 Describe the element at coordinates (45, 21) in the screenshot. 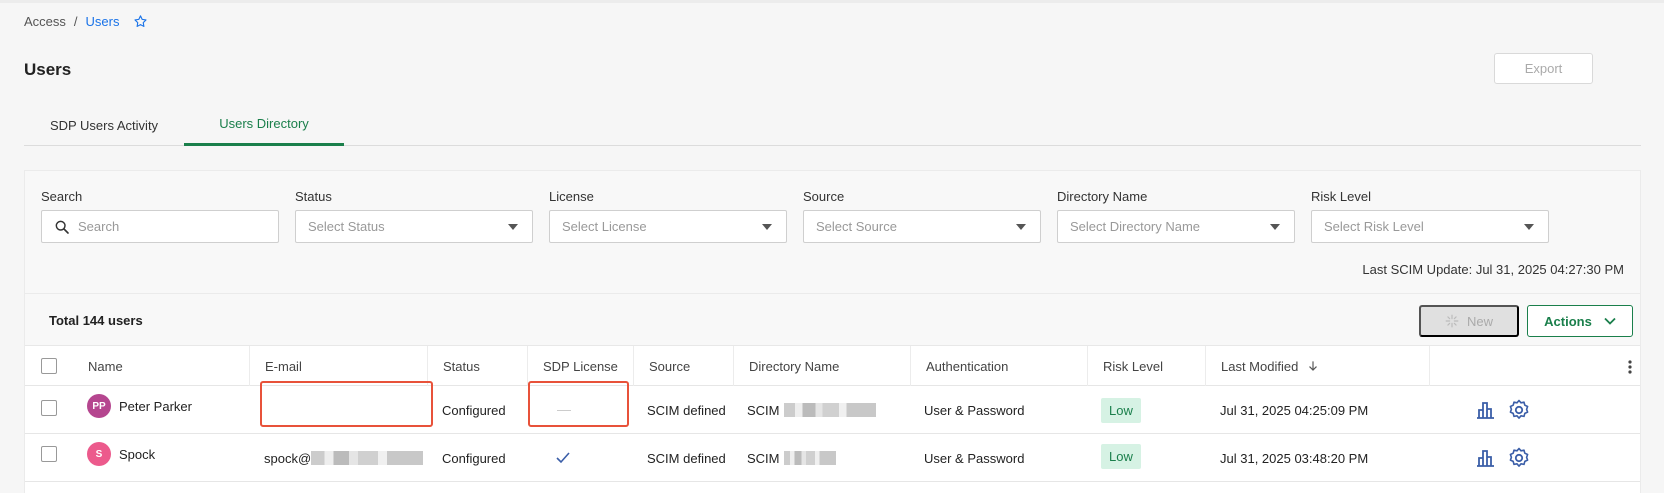

I see `breadcrumb-access: Access` at that location.